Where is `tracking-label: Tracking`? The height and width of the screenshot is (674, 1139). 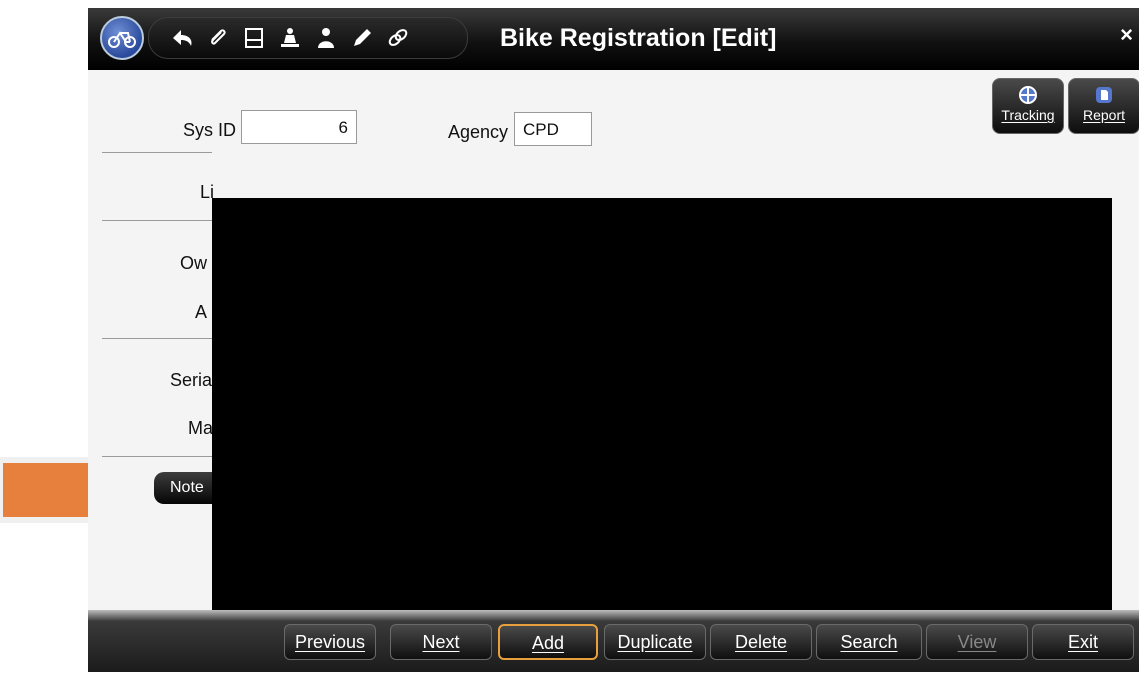 tracking-label: Tracking is located at coordinates (1028, 115).